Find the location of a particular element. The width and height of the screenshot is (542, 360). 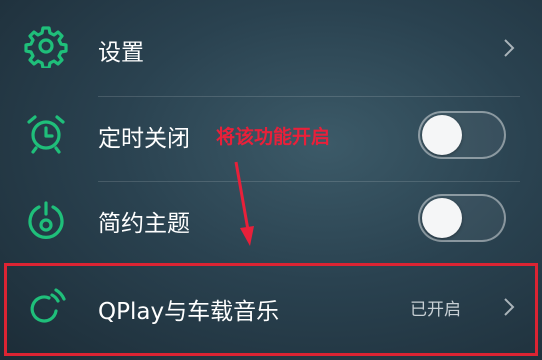

sleep-timer-label: 定时关闭 is located at coordinates (144, 139).